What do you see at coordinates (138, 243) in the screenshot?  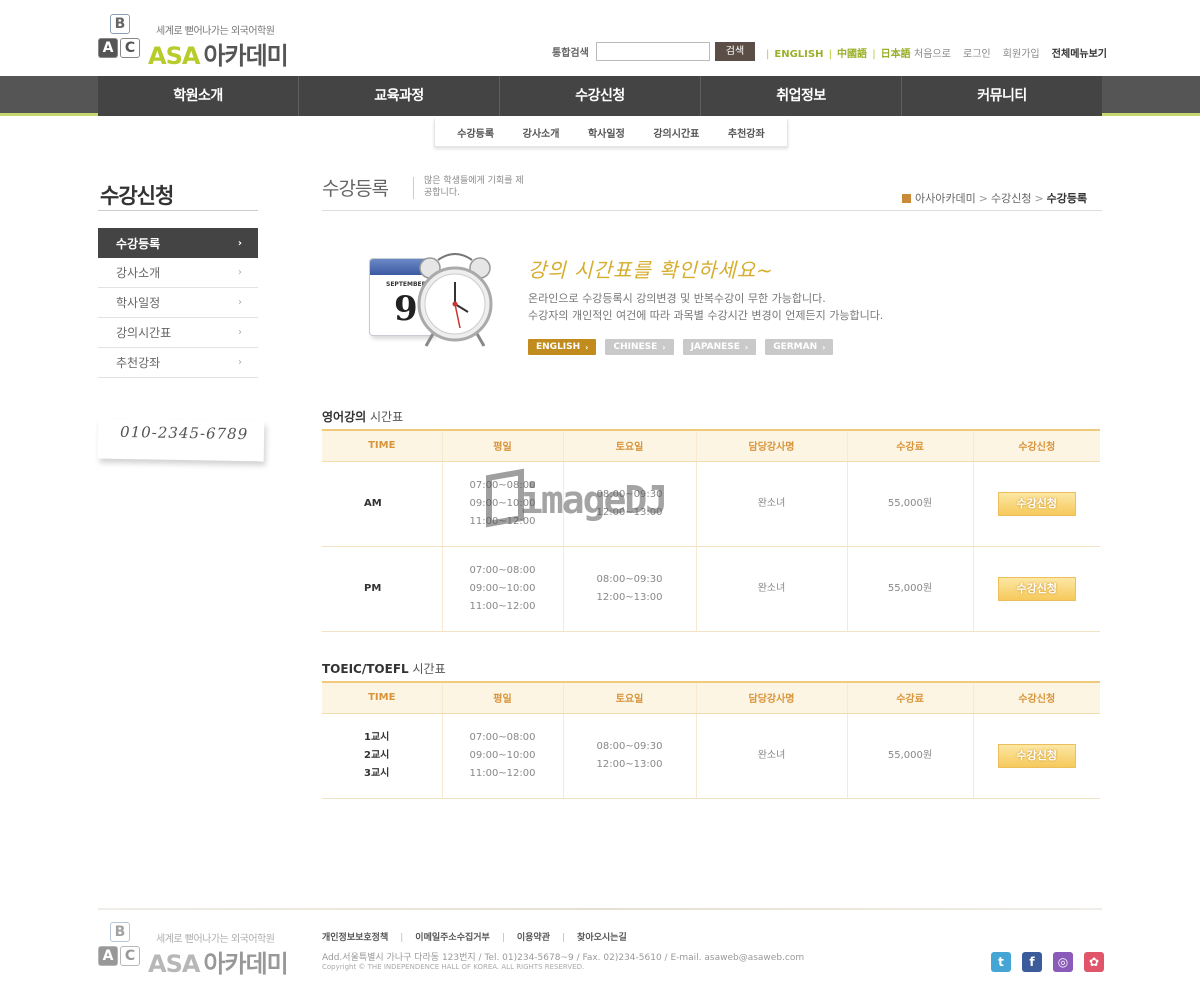 I see `sidebar-item-label: 수강등록` at bounding box center [138, 243].